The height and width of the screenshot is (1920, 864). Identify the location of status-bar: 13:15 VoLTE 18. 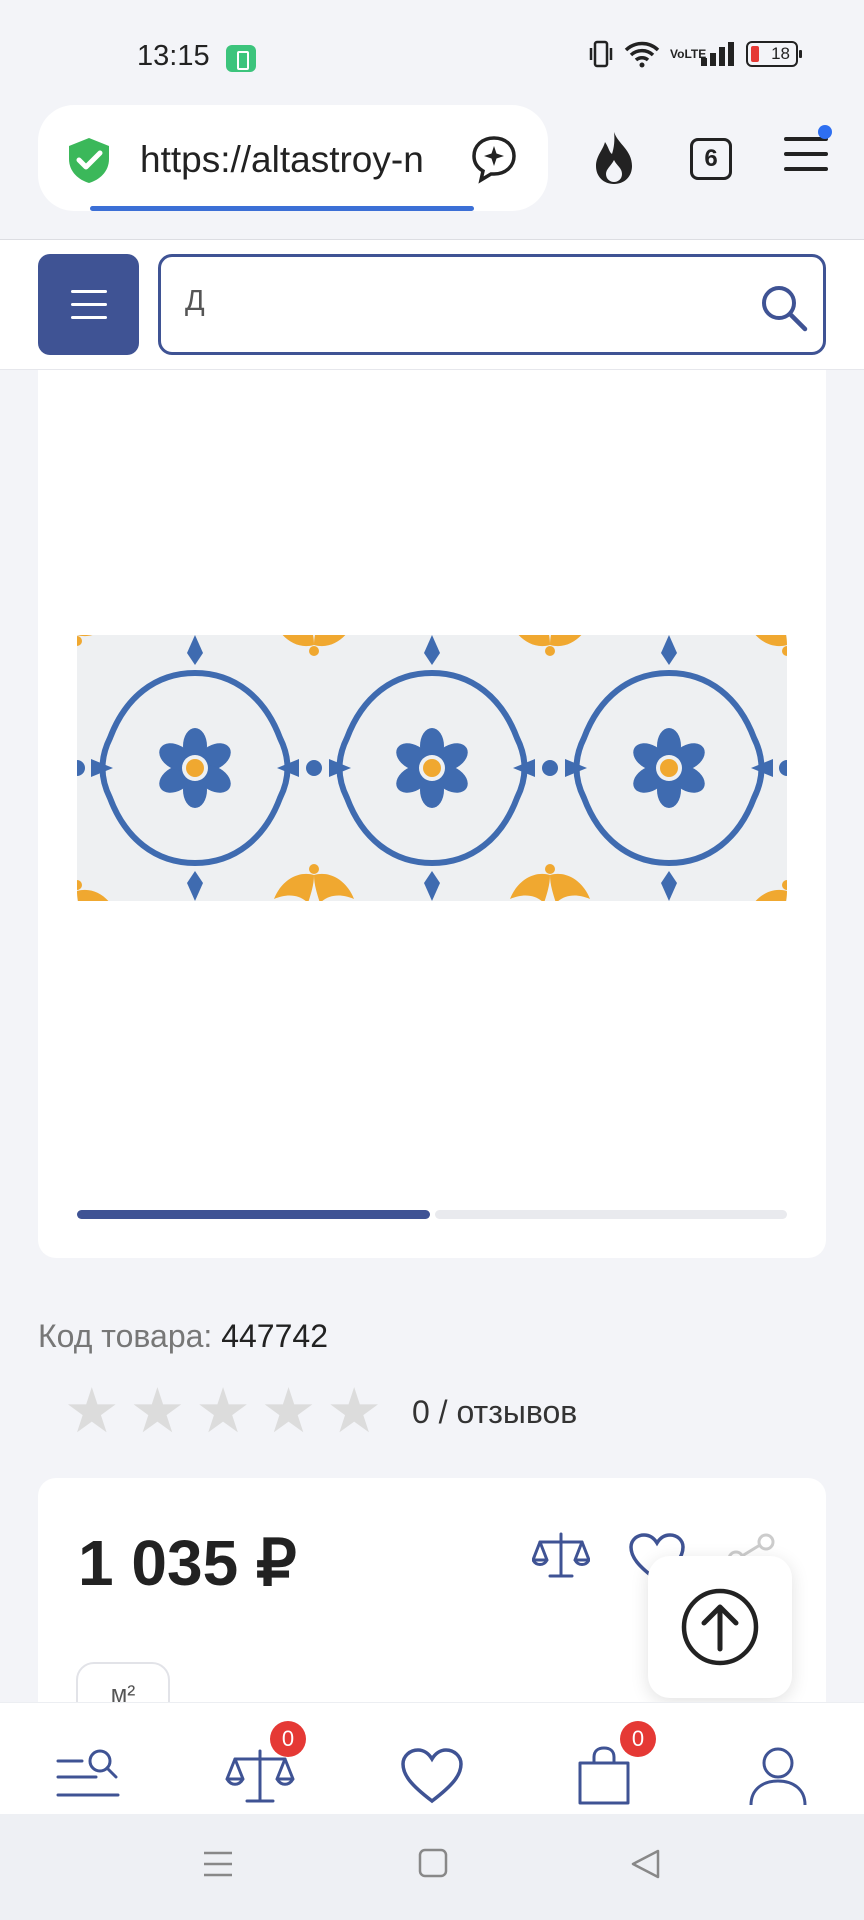
(432, 55).